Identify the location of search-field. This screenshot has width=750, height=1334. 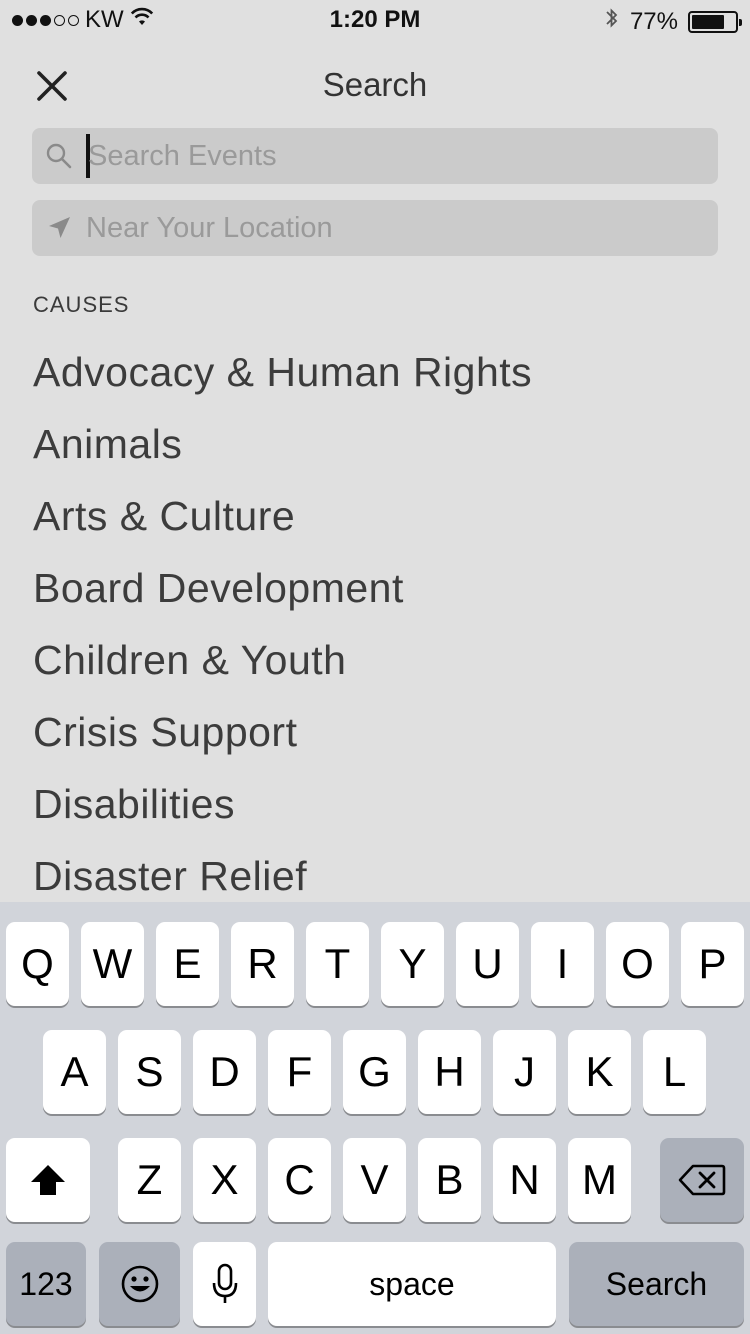
(375, 156).